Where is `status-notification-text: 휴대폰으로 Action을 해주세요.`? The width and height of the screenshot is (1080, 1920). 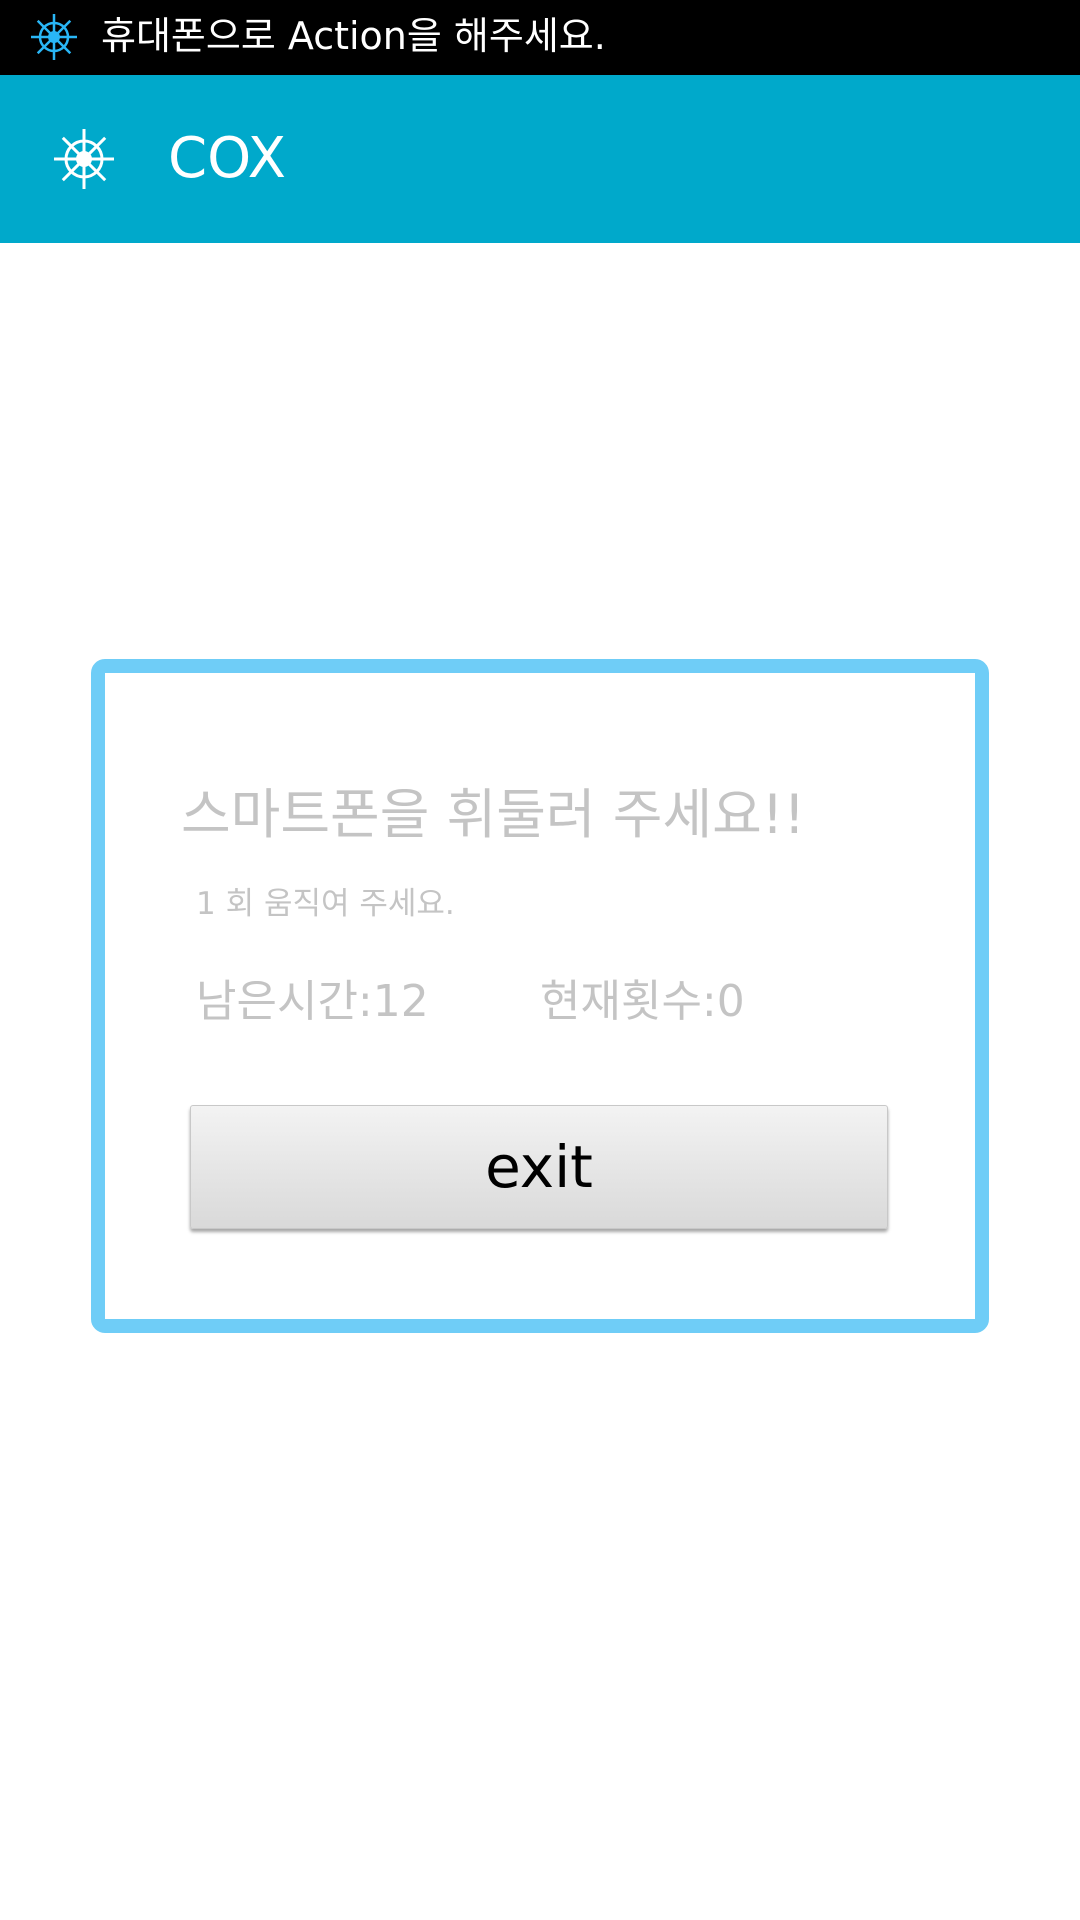
status-notification-text: 휴대폰으로 Action을 해주세요. is located at coordinates (353, 36).